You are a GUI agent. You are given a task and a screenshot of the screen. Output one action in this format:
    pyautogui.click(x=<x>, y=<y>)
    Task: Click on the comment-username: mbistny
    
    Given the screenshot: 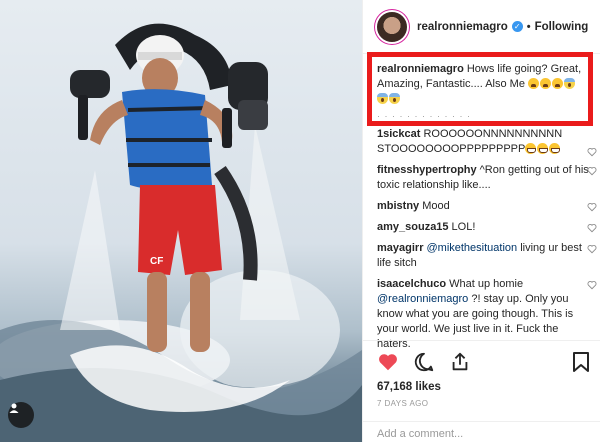 What is the action you would take?
    pyautogui.click(x=398, y=206)
    